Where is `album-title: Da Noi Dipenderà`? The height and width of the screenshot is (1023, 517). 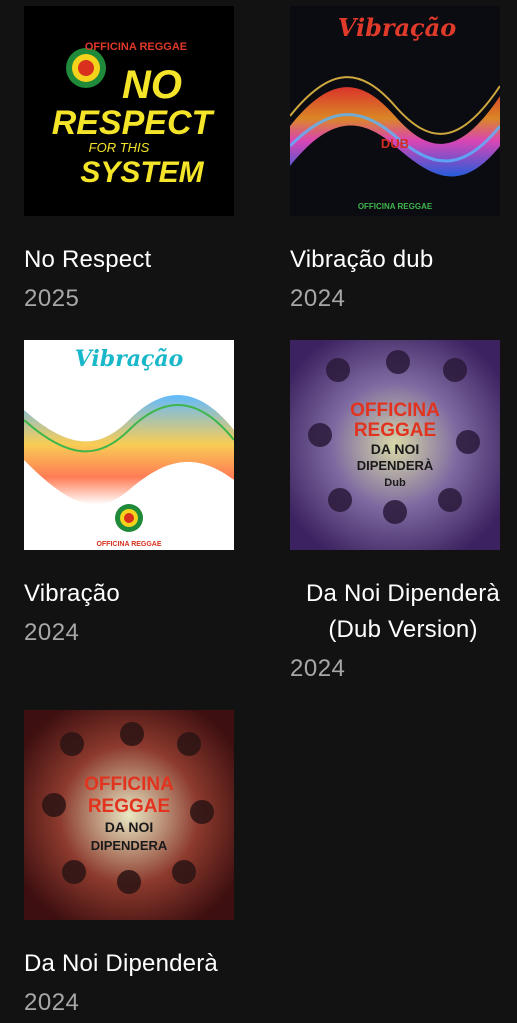
album-title: Da Noi Dipenderà is located at coordinates (129, 964).